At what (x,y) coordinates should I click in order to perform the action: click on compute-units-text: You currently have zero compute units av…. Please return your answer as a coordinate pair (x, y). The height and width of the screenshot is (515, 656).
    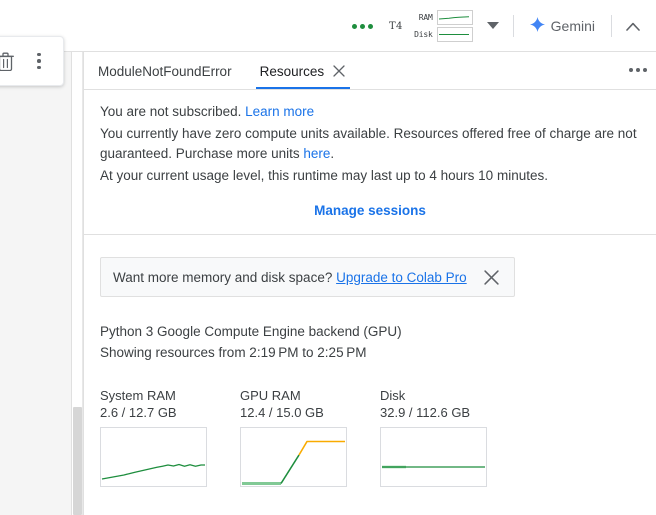
    Looking at the image, I should click on (368, 143).